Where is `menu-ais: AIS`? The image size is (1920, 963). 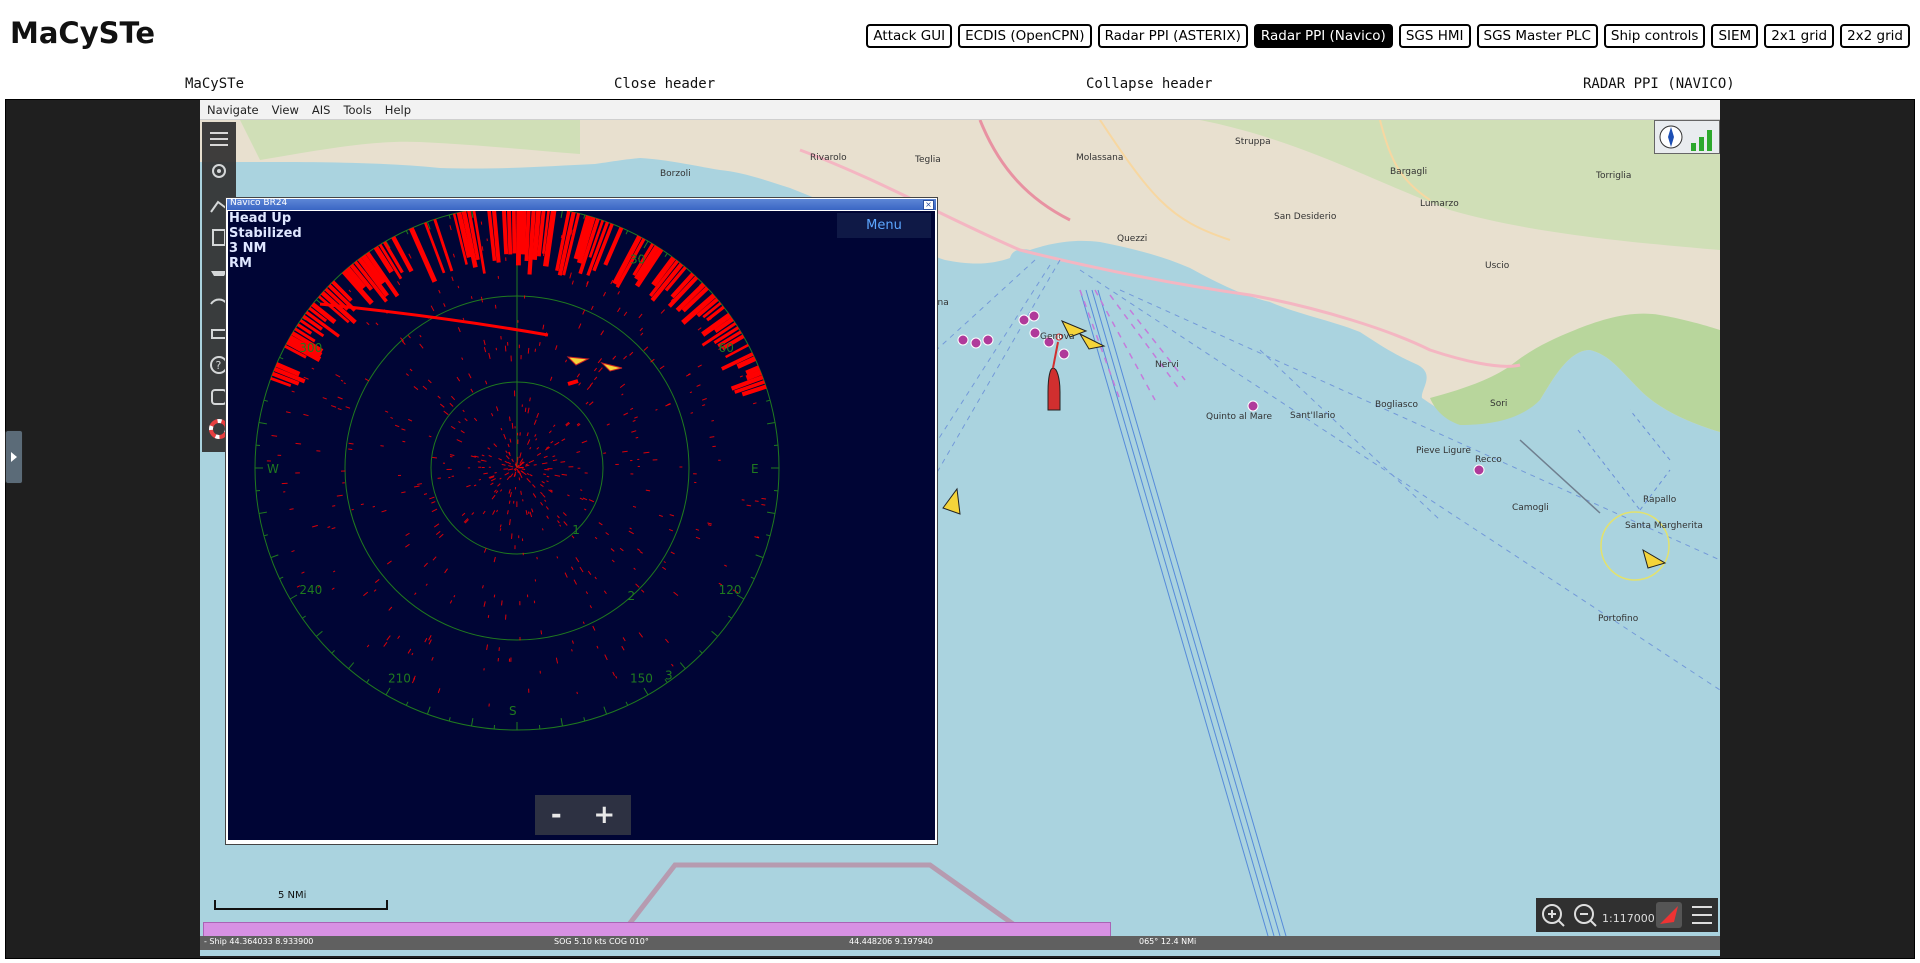
menu-ais: AIS is located at coordinates (321, 110).